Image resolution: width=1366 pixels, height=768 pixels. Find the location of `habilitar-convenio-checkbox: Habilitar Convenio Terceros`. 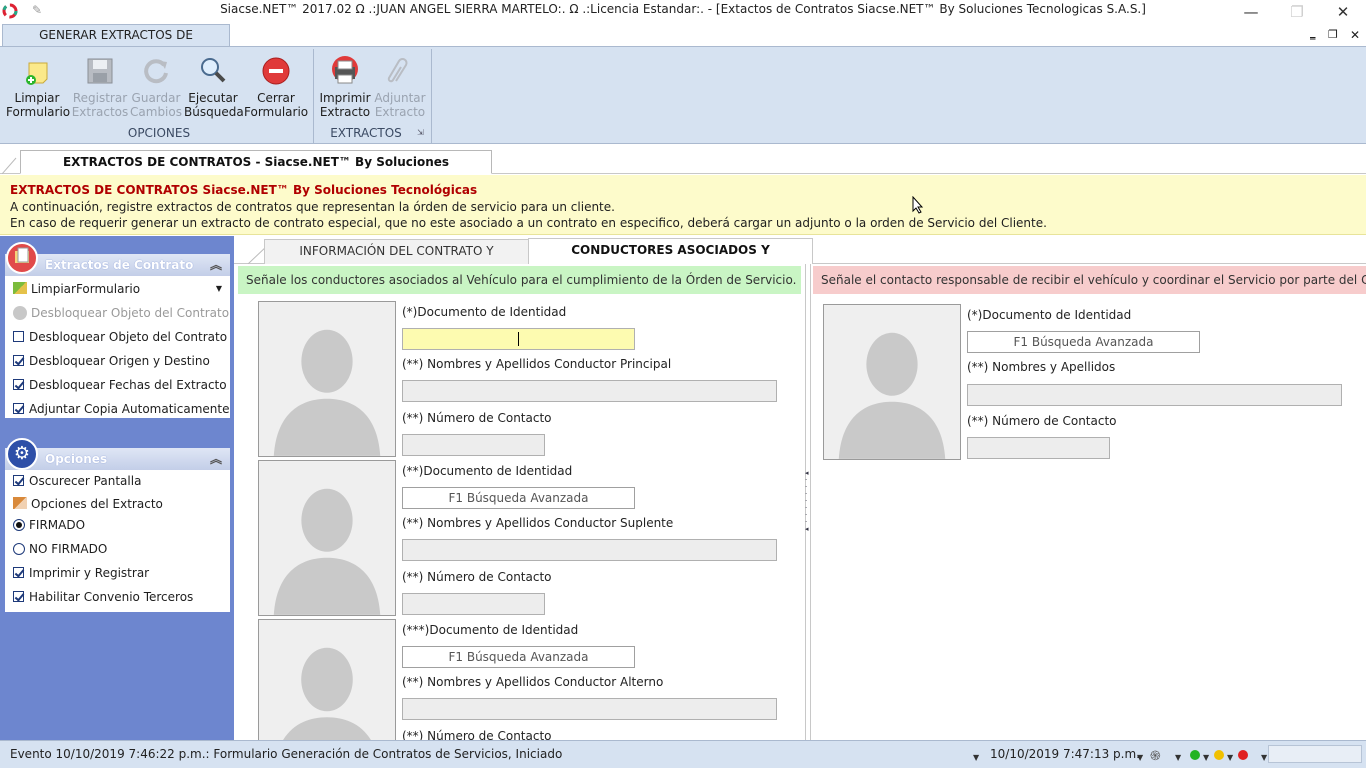

habilitar-convenio-checkbox: Habilitar Convenio Terceros is located at coordinates (117, 598).